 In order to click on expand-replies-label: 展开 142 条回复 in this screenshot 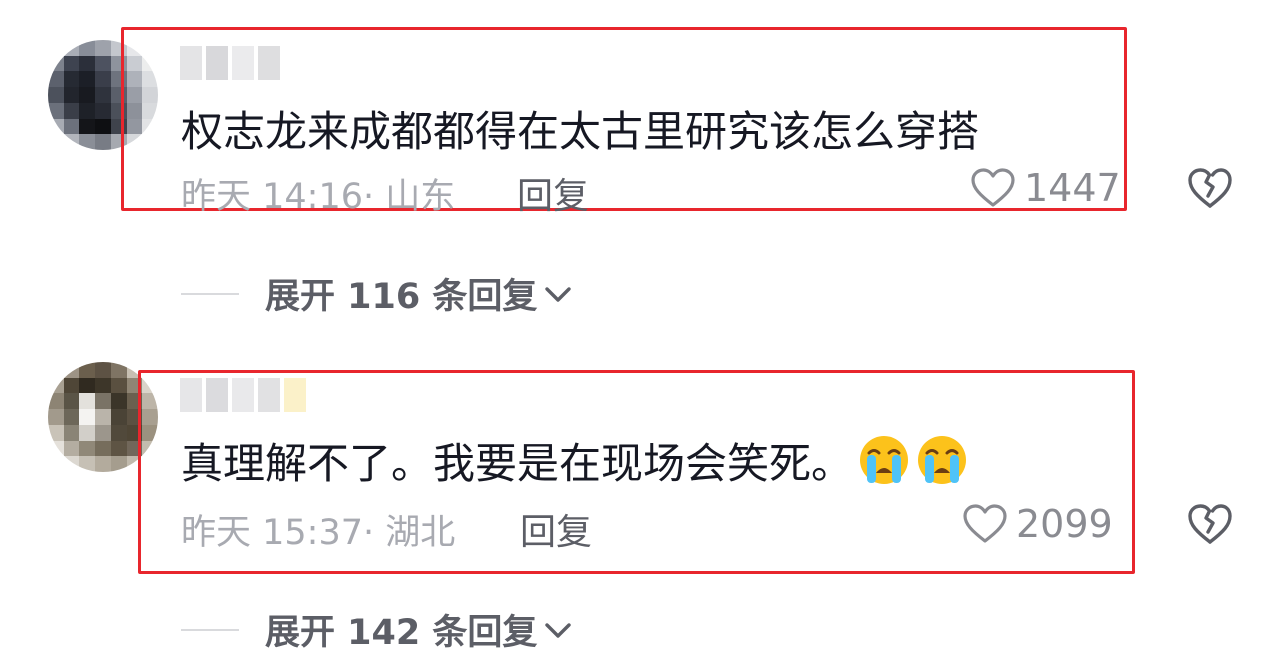, I will do `click(401, 633)`.